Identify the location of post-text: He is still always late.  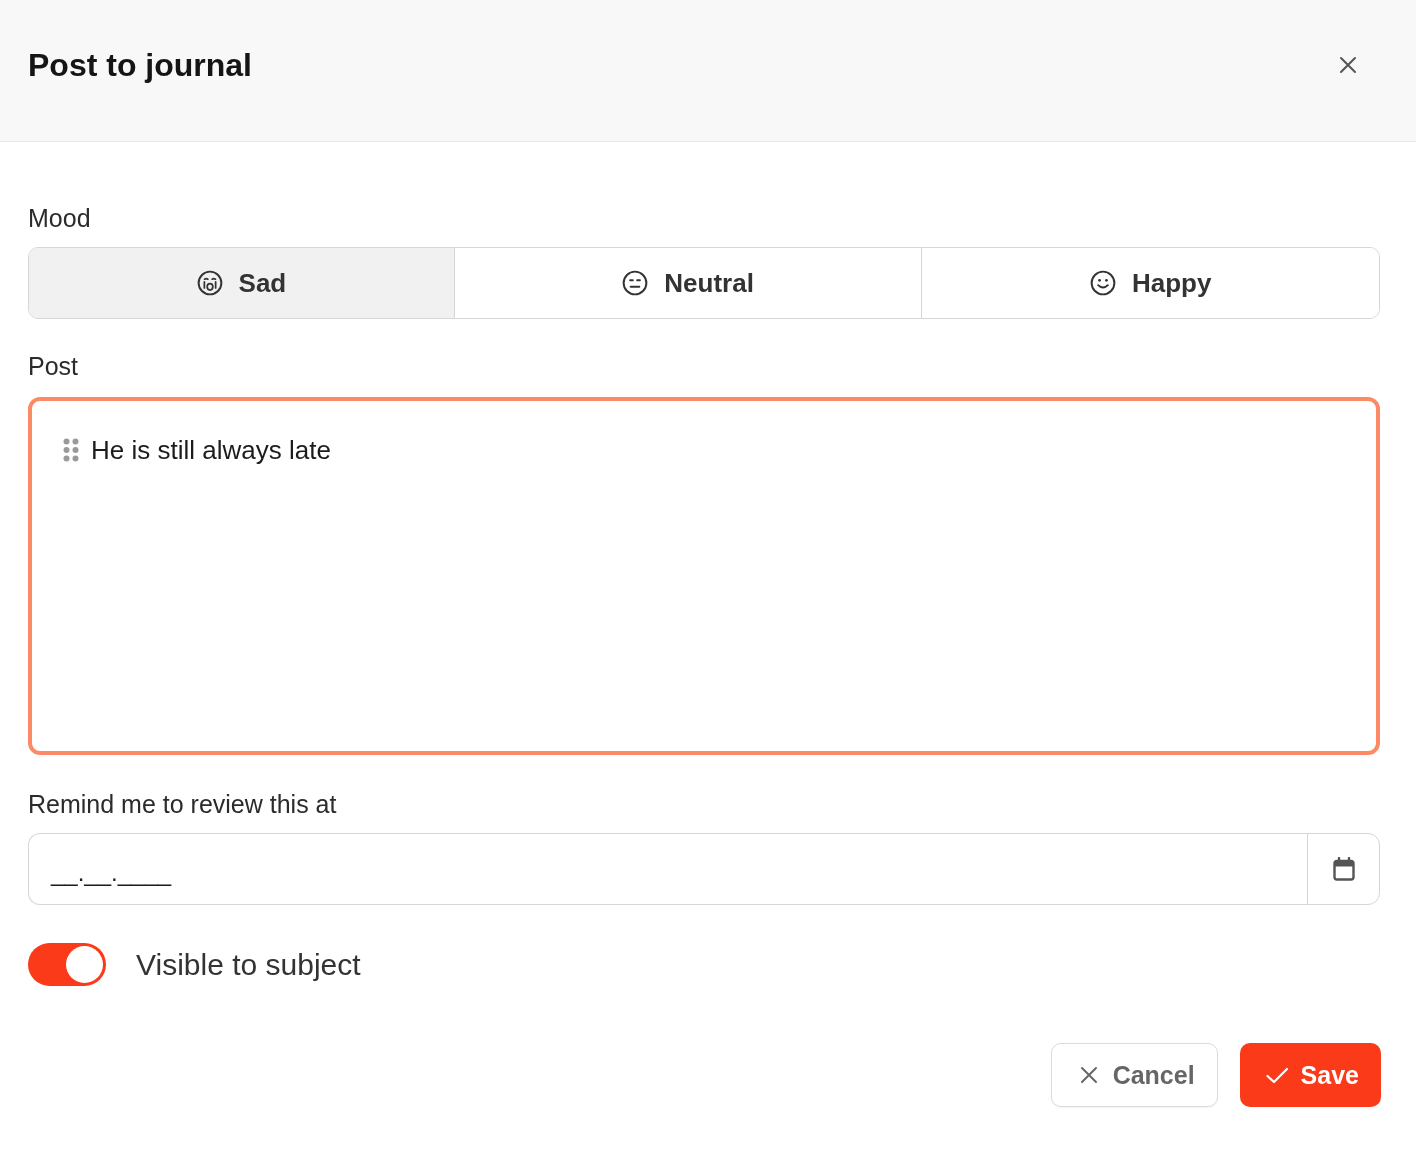
(211, 450).